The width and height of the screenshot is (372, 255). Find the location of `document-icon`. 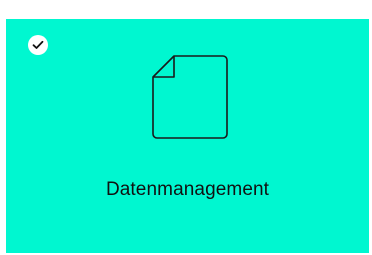

document-icon is located at coordinates (190, 96).